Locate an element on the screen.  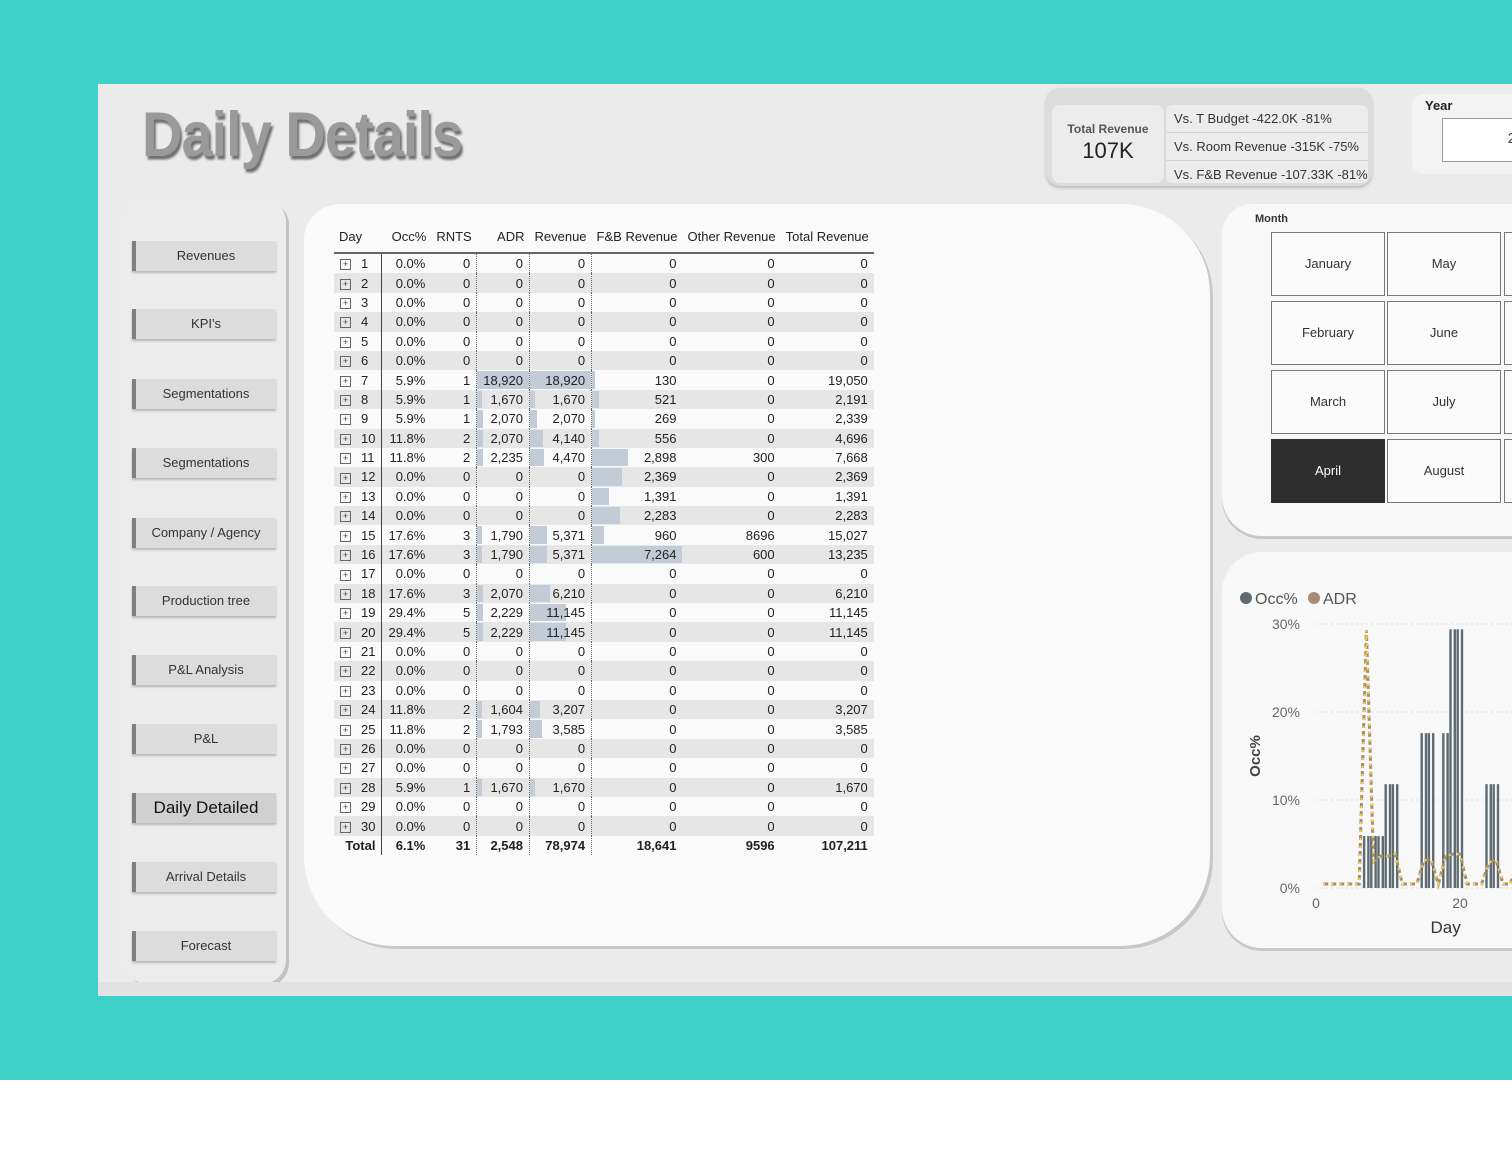
month-button-august: August is located at coordinates (1444, 471).